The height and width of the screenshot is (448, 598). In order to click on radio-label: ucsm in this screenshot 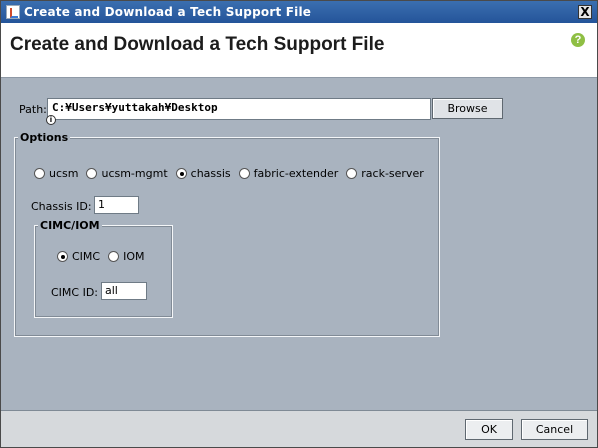, I will do `click(64, 173)`.